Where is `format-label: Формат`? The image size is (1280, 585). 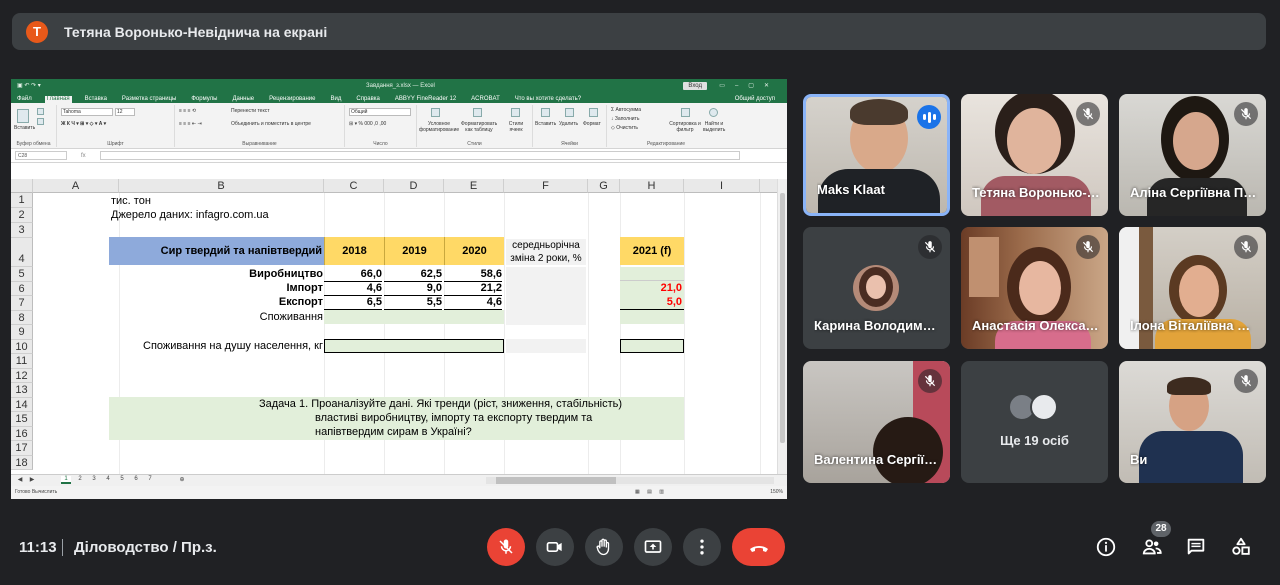
format-label: Формат is located at coordinates (592, 124).